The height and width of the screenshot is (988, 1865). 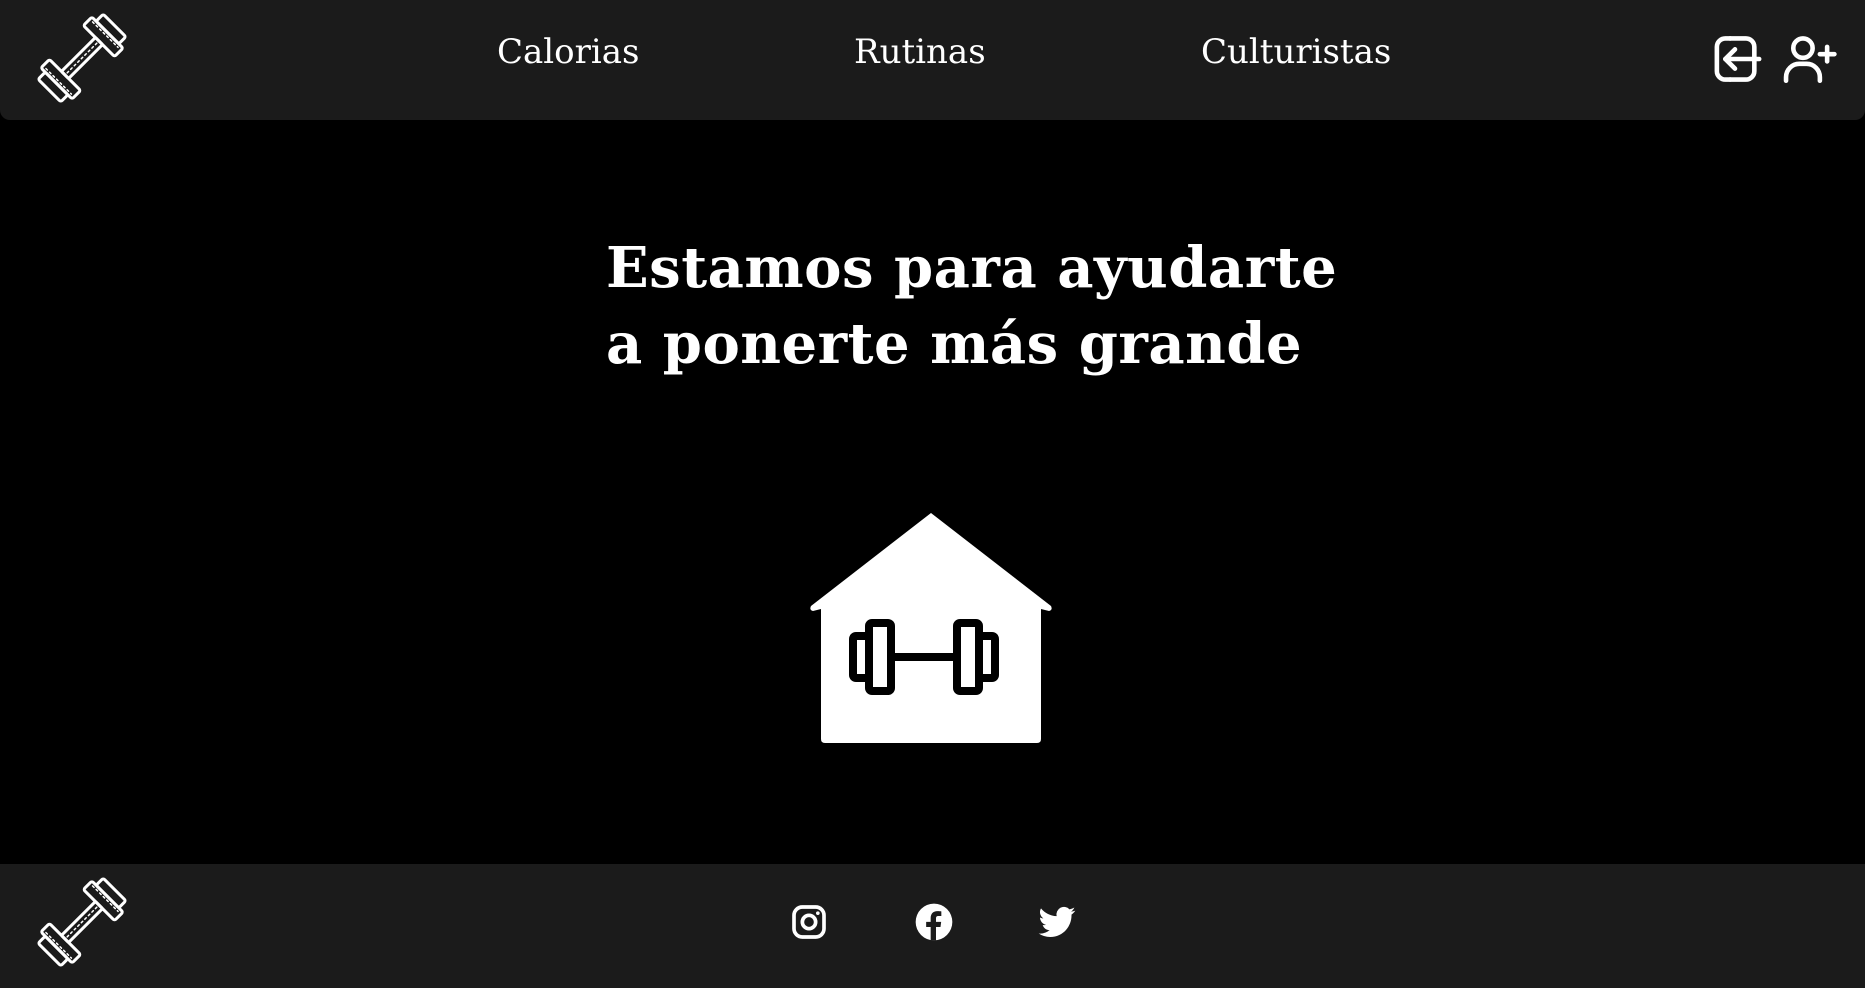 I want to click on dumbbell-logo-icon, so click(x=82, y=58).